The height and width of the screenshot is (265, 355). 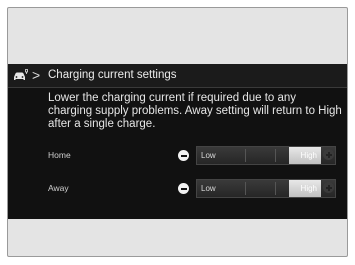 I want to click on slider-max-label-home: High, so click(x=308, y=155).